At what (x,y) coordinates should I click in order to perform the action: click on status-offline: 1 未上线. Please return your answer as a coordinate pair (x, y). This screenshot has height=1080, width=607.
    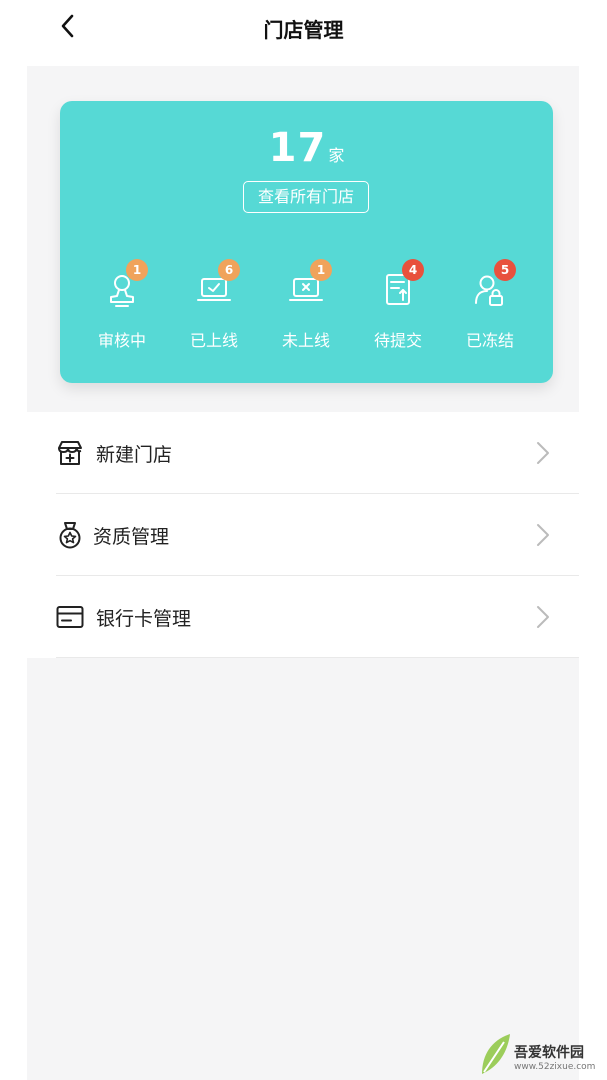
    Looking at the image, I should click on (306, 305).